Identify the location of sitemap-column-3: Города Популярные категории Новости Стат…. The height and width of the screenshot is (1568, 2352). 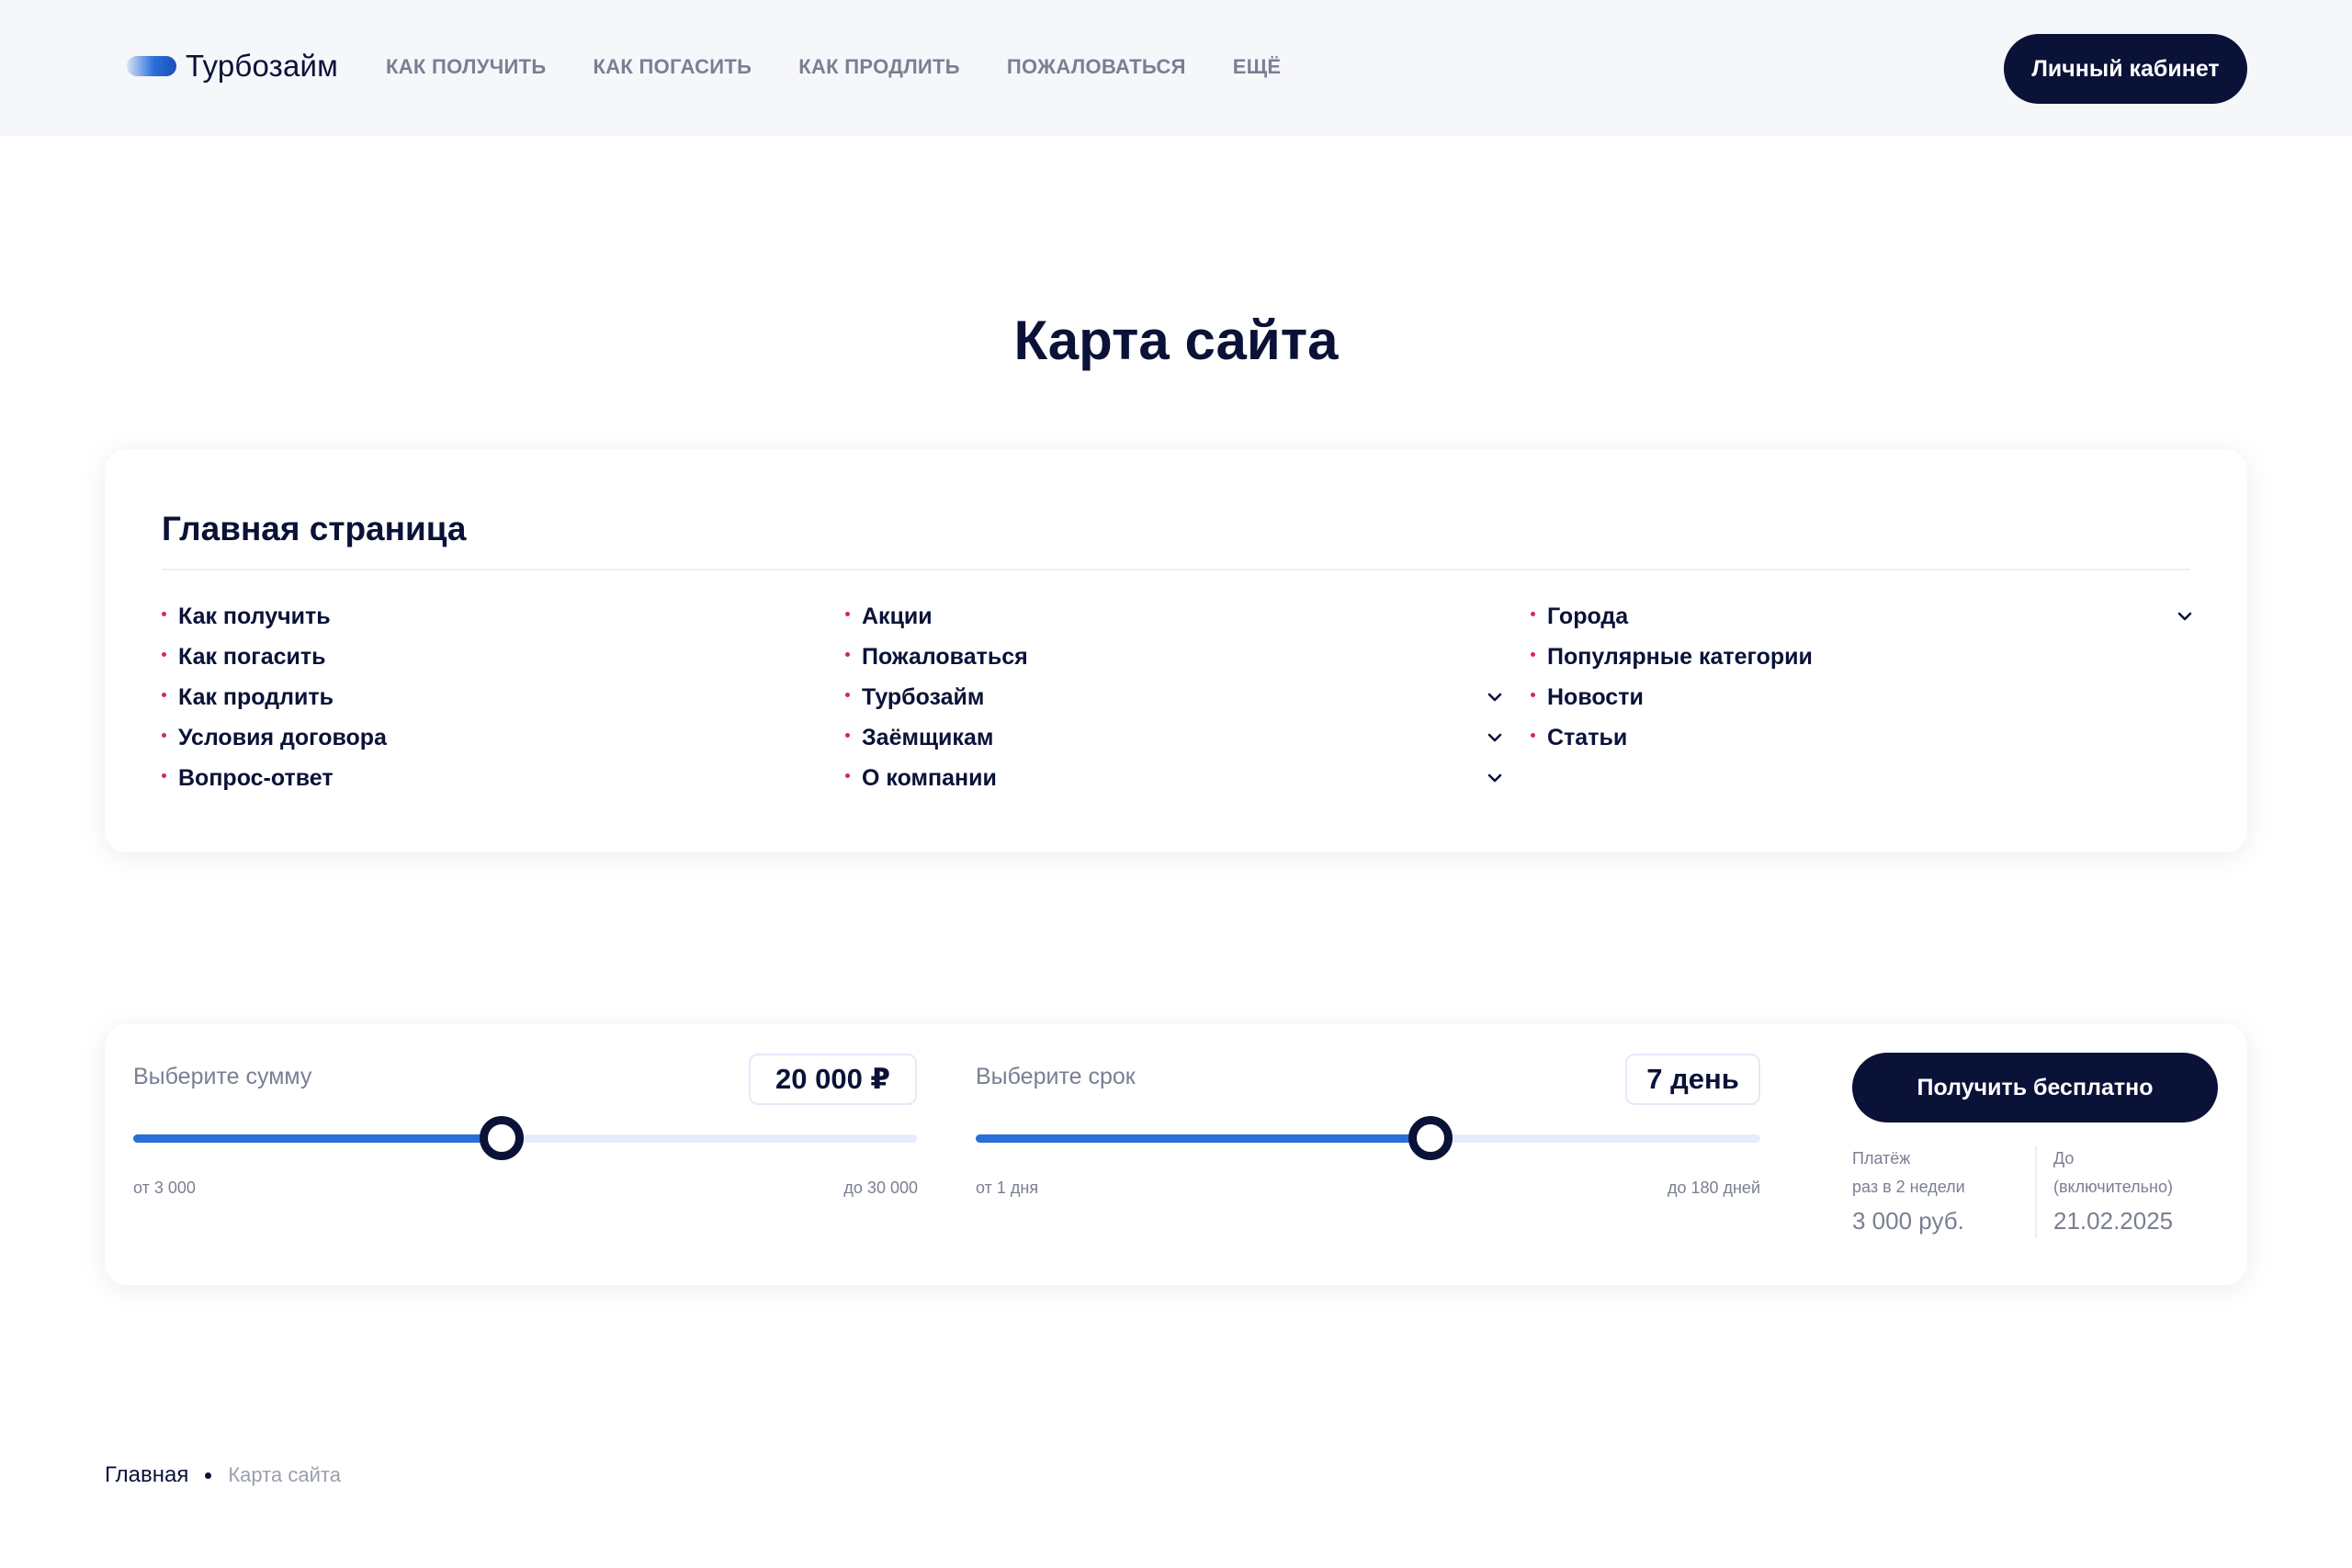
(1912, 677).